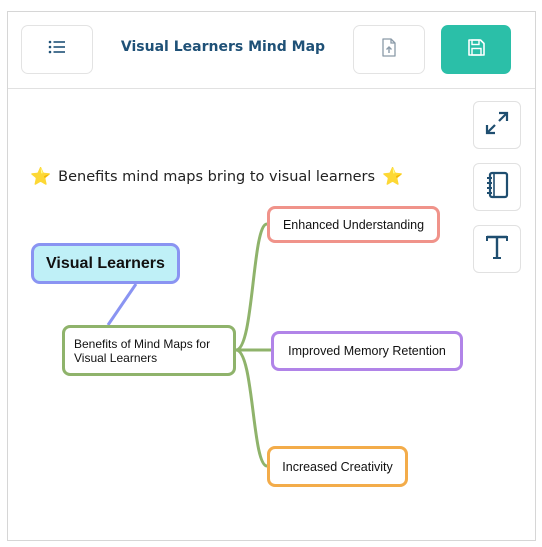 The image size is (542, 547). I want to click on root-node-label: Visual Learners, so click(105, 263).